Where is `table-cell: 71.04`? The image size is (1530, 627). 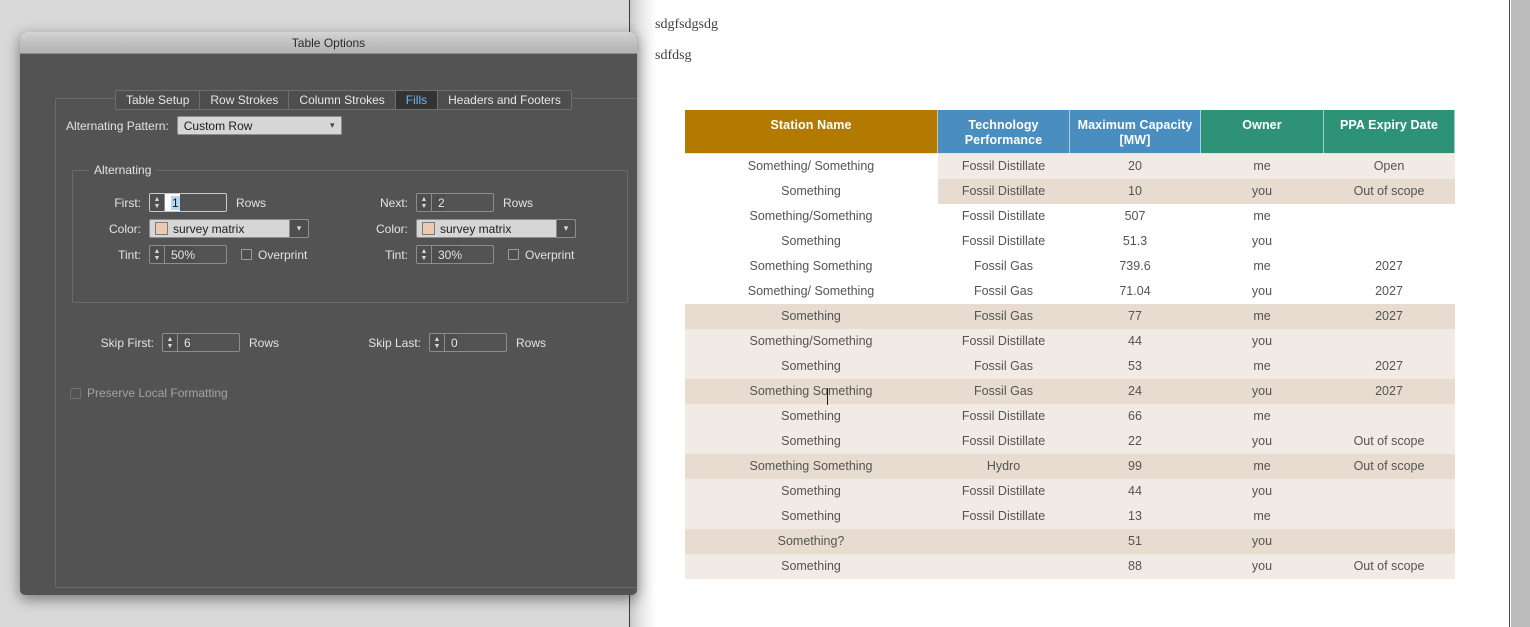
table-cell: 71.04 is located at coordinates (1135, 291).